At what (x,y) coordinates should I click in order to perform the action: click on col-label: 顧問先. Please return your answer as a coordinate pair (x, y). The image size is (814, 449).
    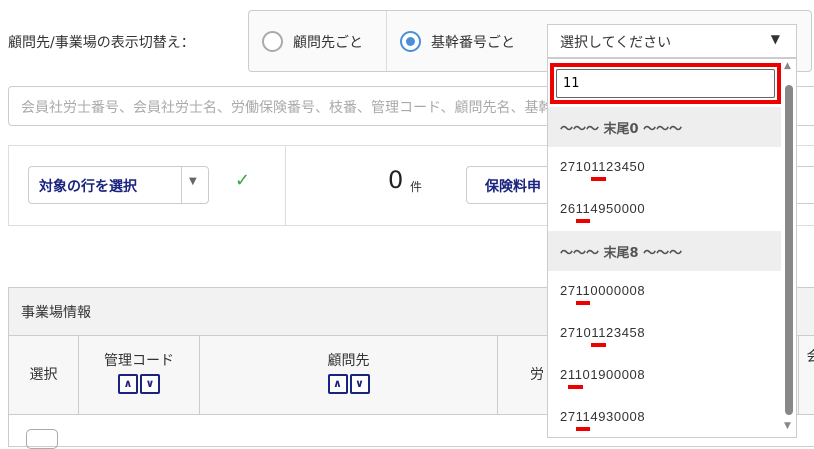
    Looking at the image, I should click on (348, 361).